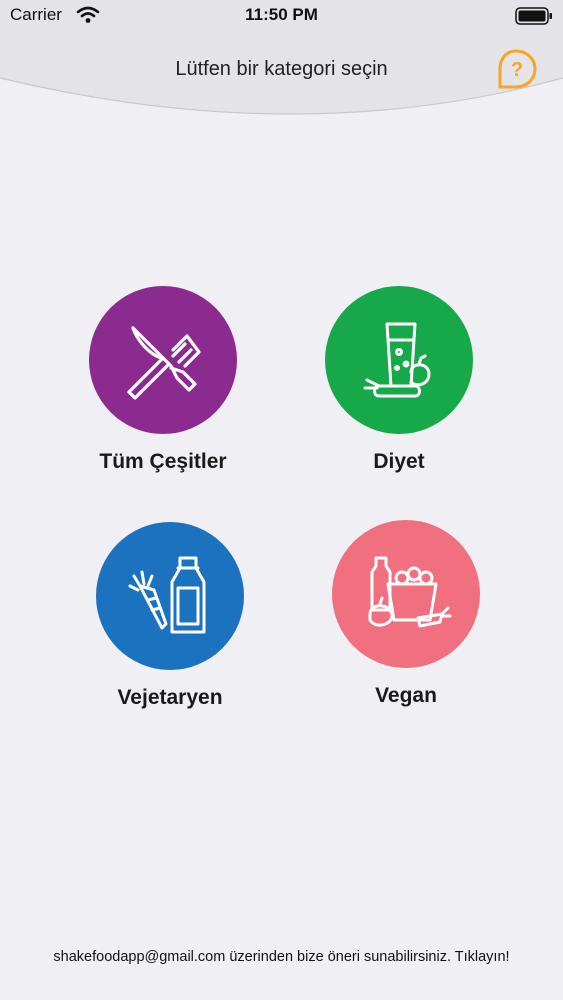 The image size is (563, 1000). I want to click on juice-glass-icon, so click(397, 360).